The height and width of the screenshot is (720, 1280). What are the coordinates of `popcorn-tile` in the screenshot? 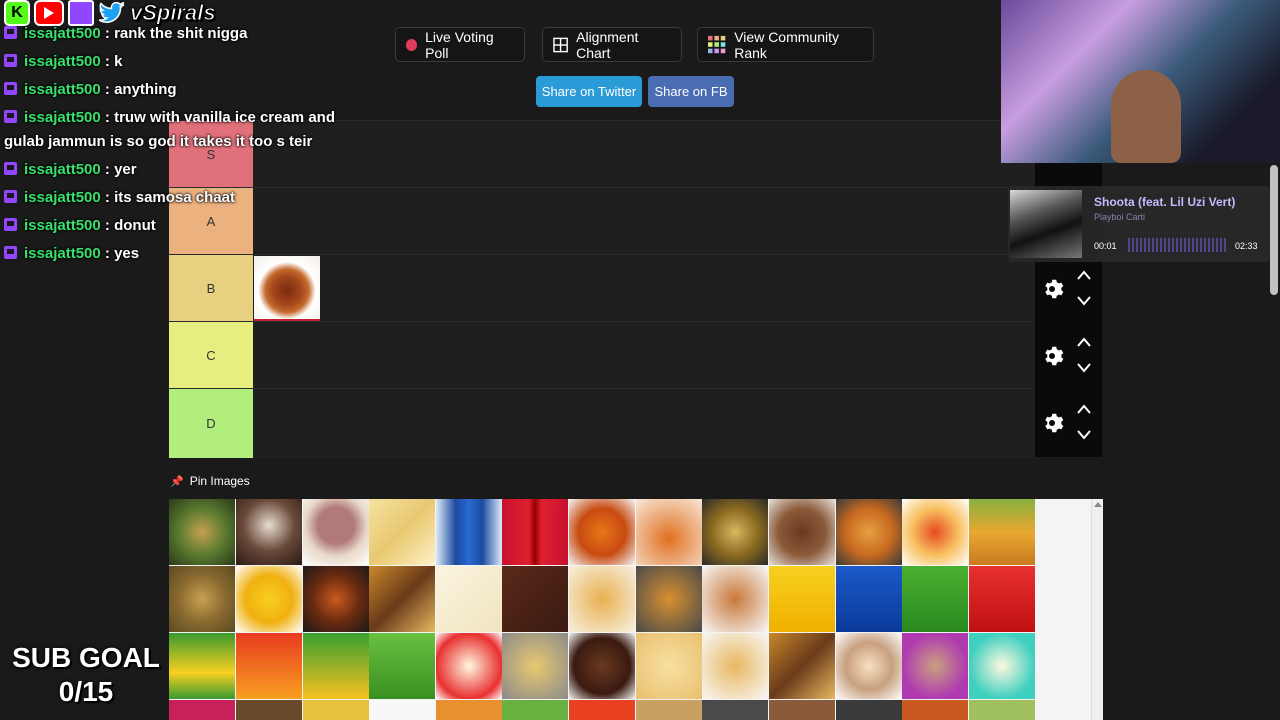 It's located at (469, 666).